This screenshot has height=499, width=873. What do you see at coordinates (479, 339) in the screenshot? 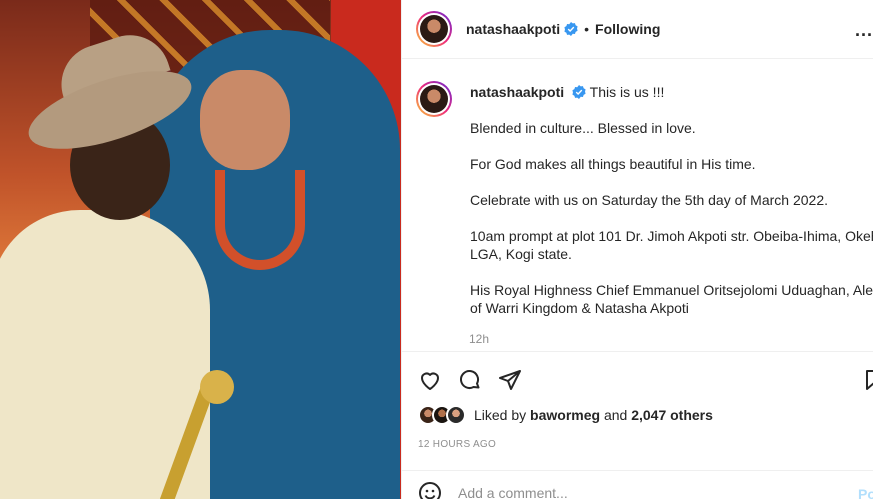
I see `caption-relative-time: 12h` at bounding box center [479, 339].